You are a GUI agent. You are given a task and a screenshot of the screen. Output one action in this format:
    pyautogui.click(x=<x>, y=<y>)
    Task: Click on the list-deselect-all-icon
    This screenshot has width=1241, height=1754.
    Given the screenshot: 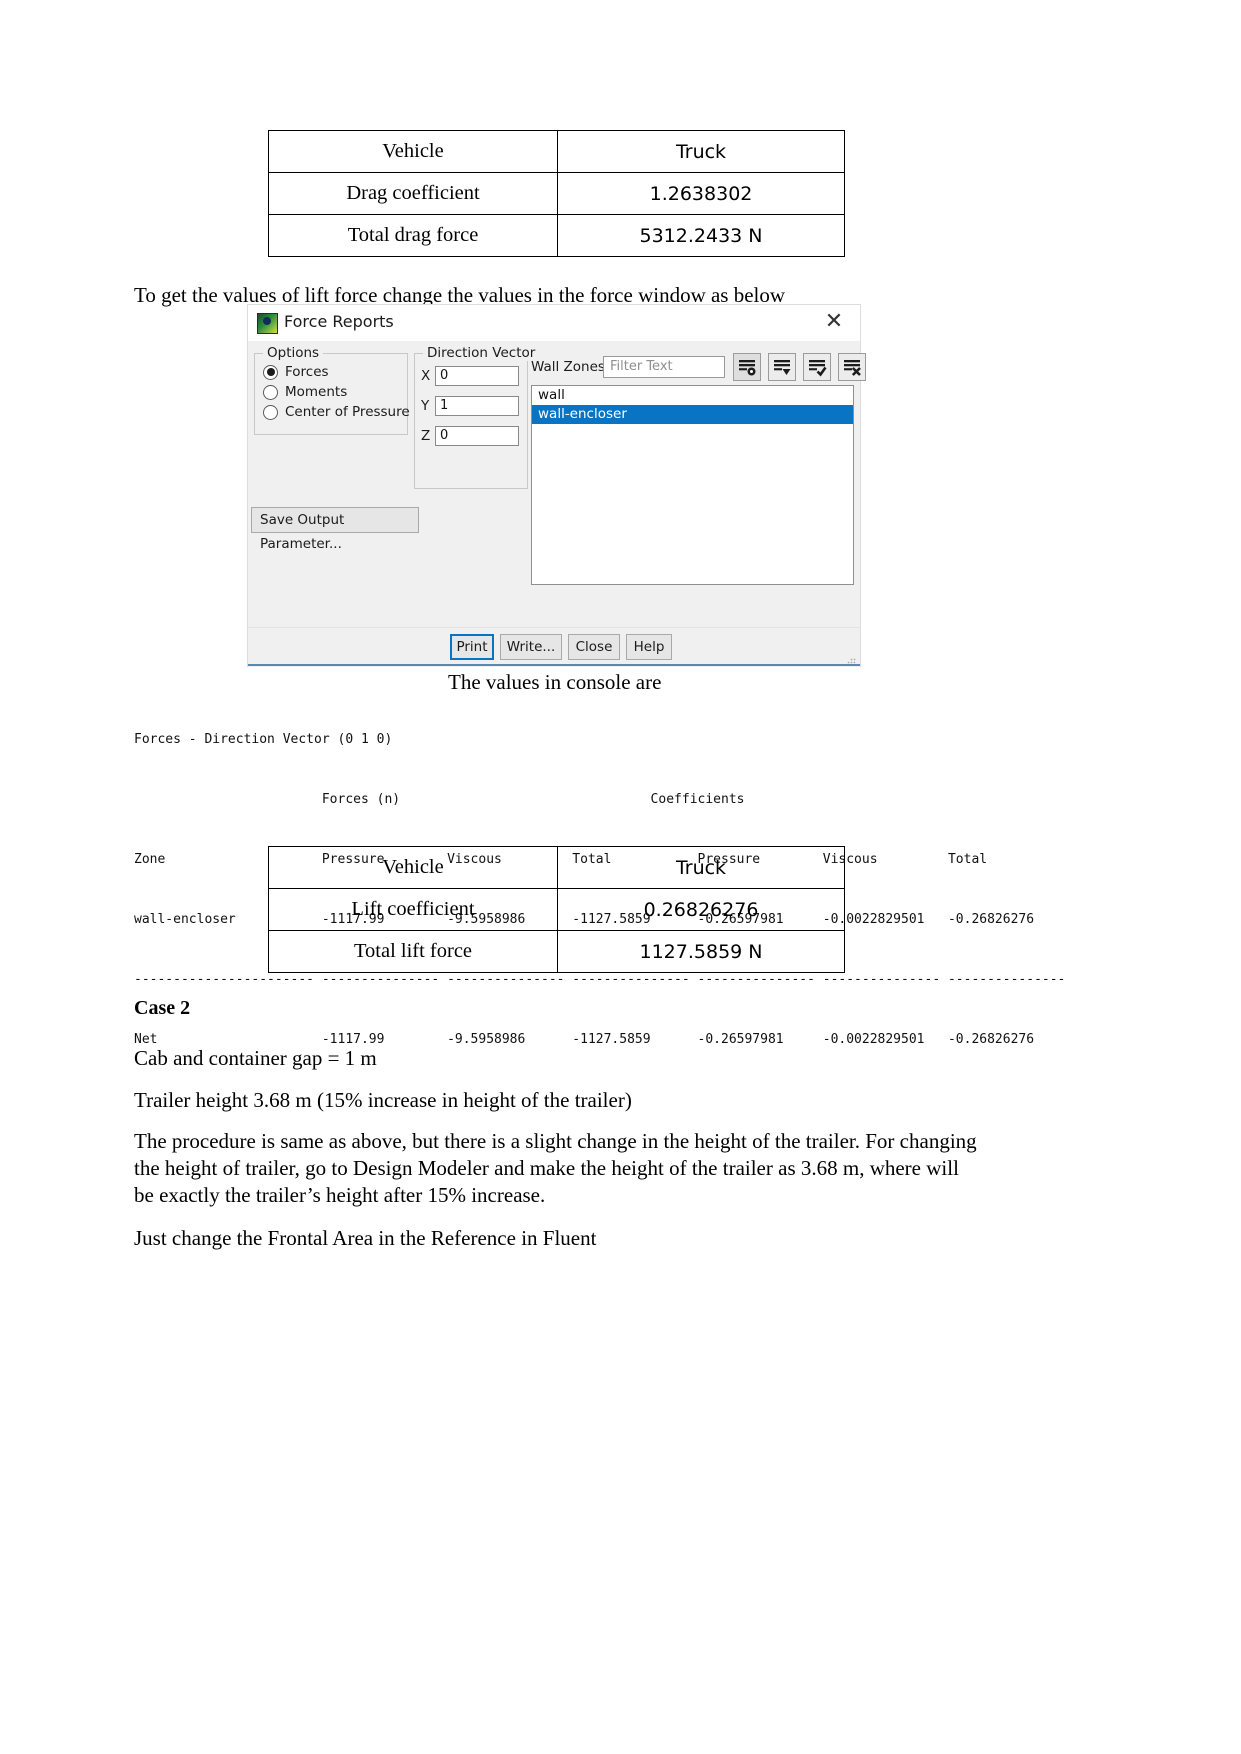 What is the action you would take?
    pyautogui.click(x=852, y=367)
    